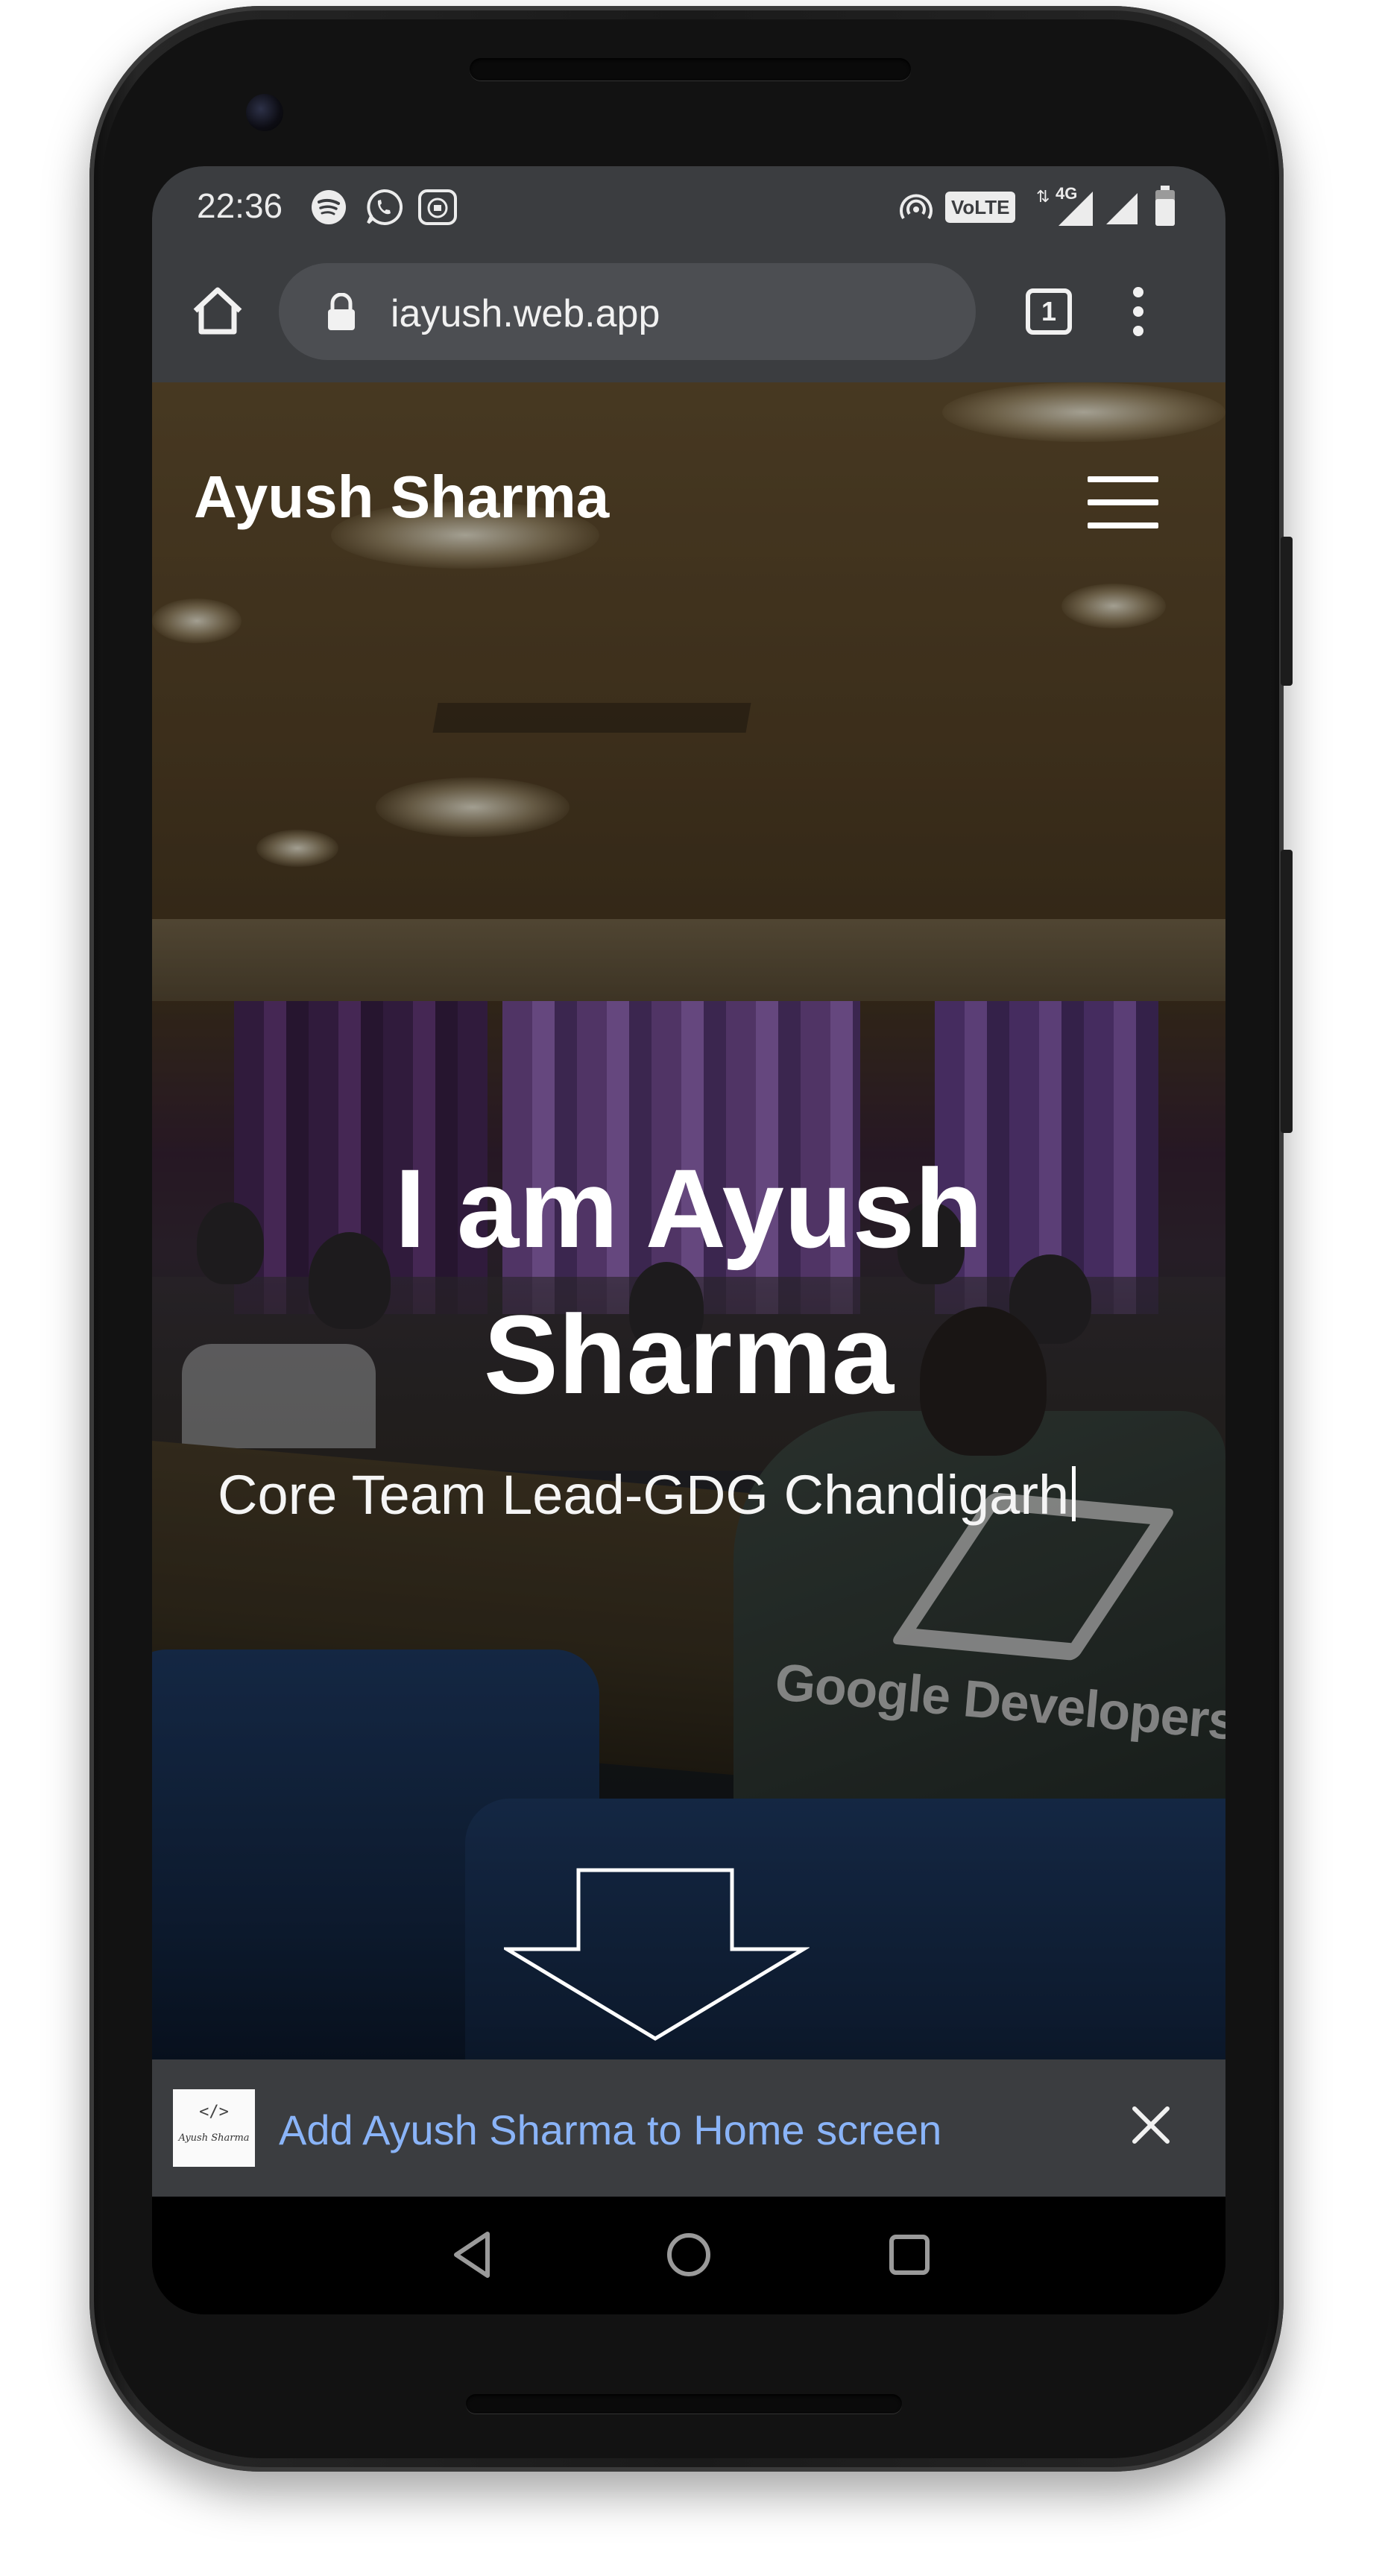  I want to click on tab-switcher-button: 1, so click(1049, 311).